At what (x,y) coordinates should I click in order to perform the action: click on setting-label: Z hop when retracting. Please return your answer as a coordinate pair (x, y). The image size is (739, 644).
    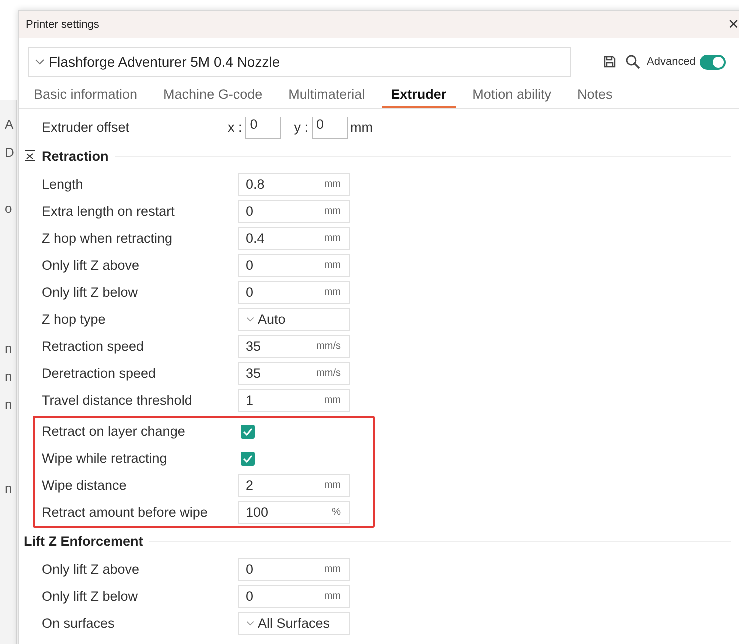
    Looking at the image, I should click on (108, 238).